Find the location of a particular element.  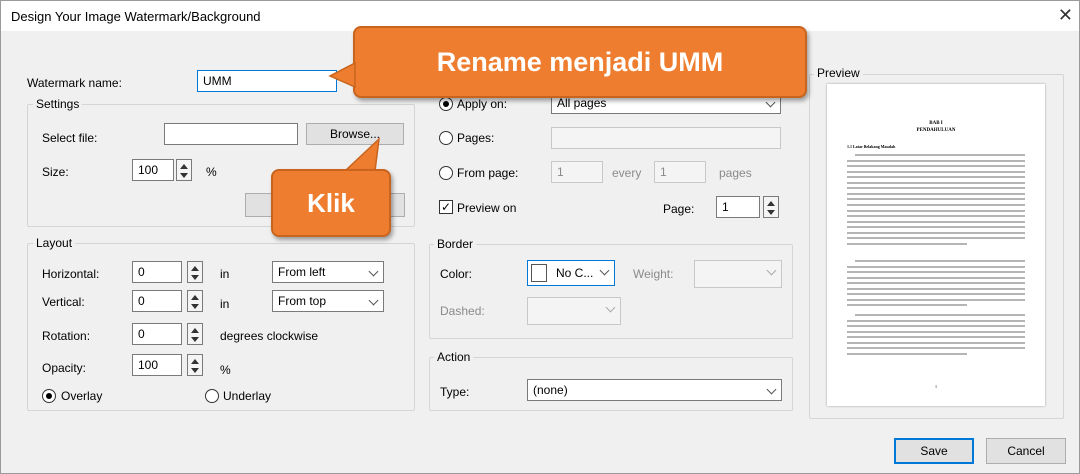

every-input: 1 is located at coordinates (680, 172).